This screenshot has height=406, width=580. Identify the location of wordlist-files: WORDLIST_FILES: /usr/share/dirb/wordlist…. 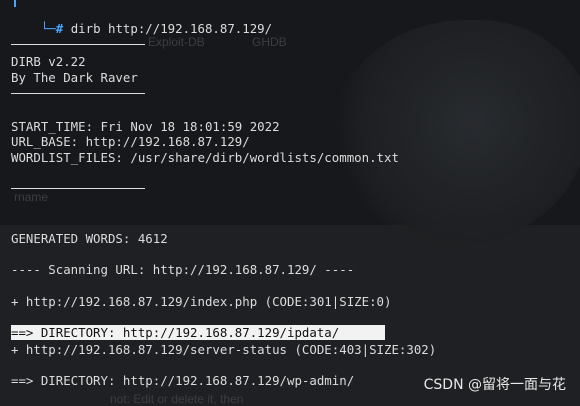
(205, 157).